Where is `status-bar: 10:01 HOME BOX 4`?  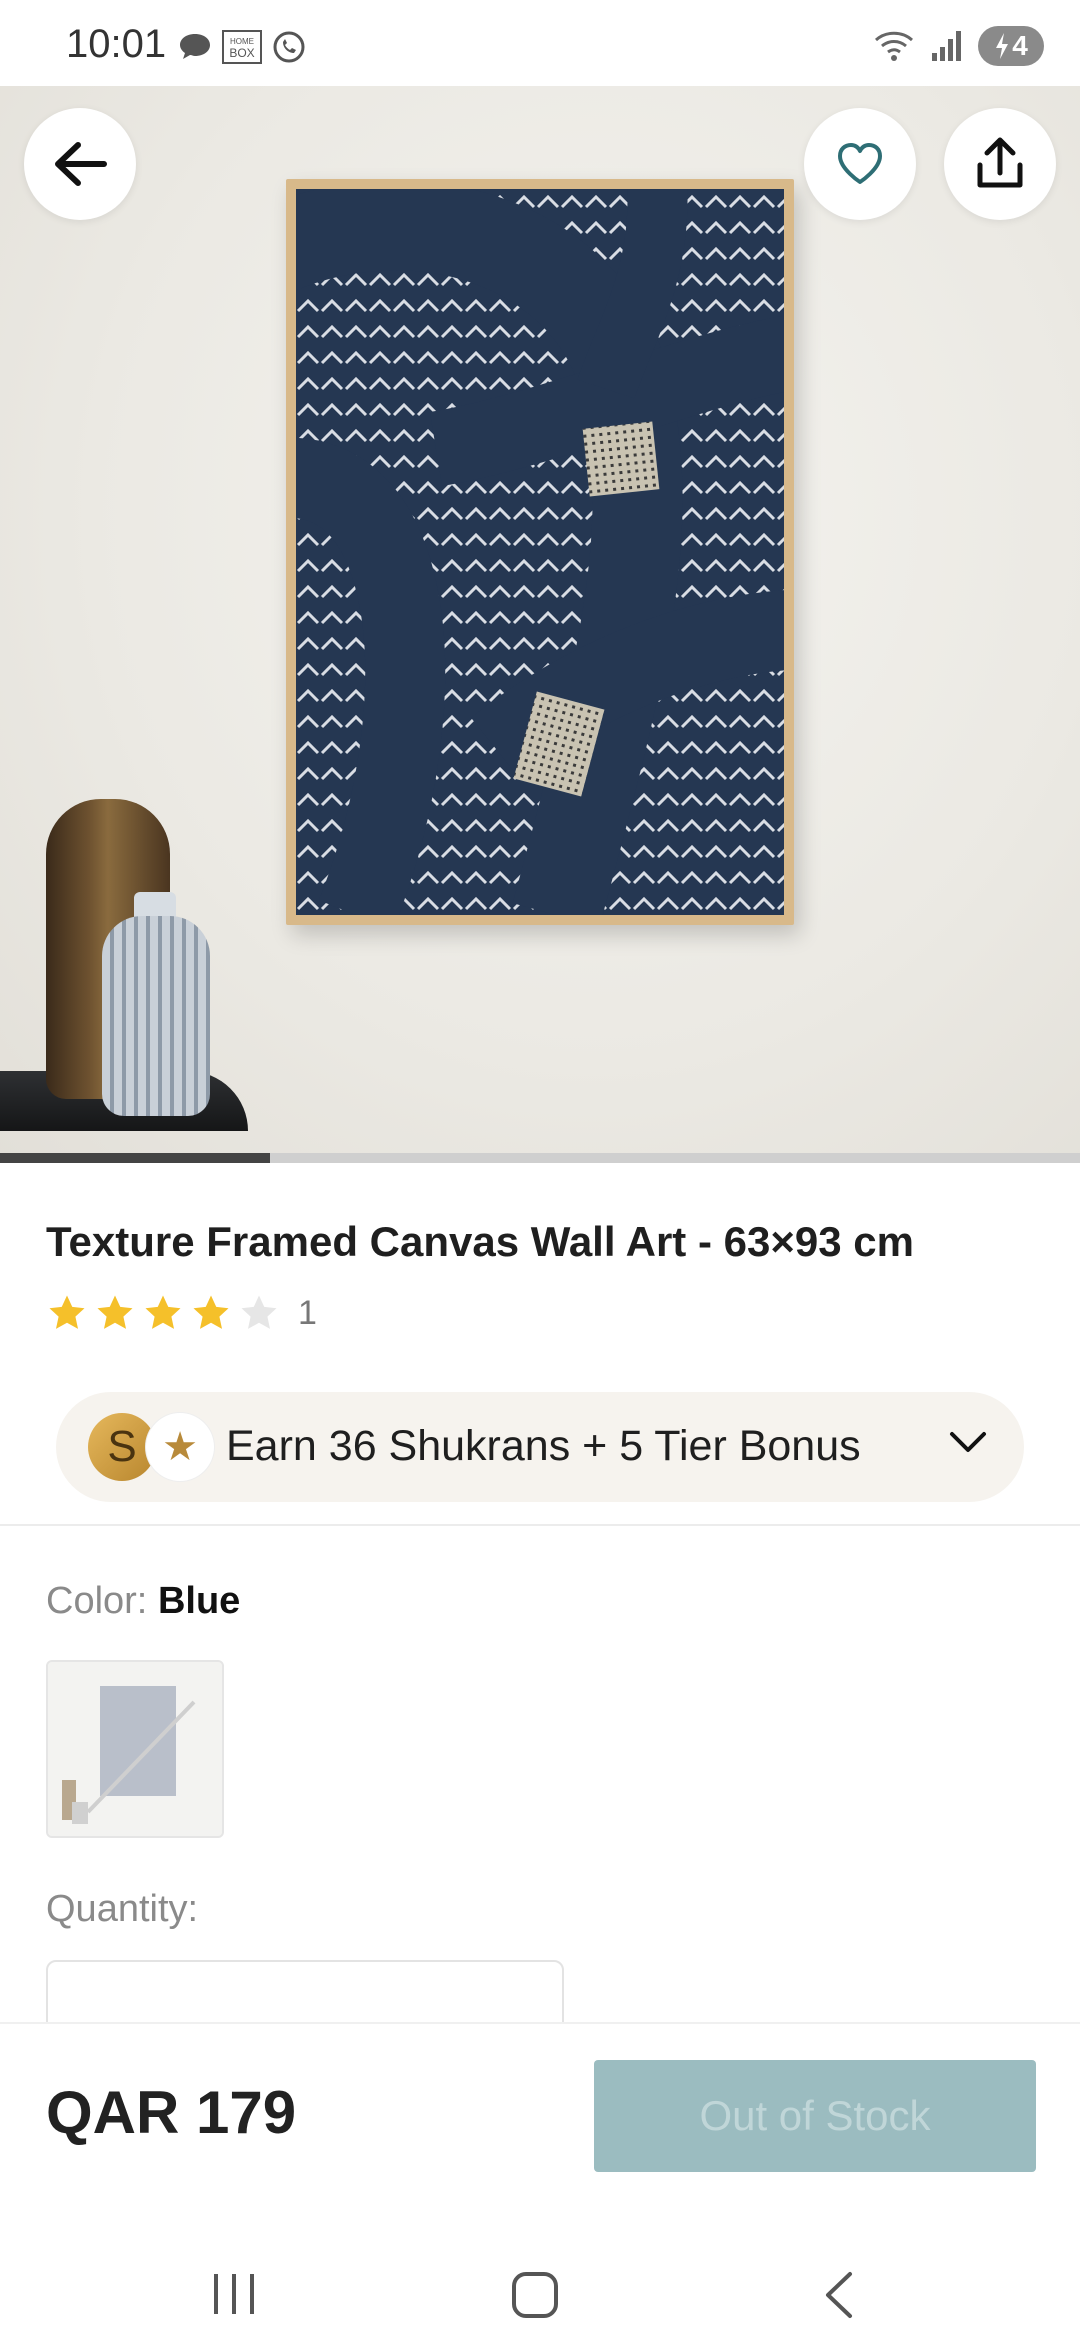 status-bar: 10:01 HOME BOX 4 is located at coordinates (540, 43).